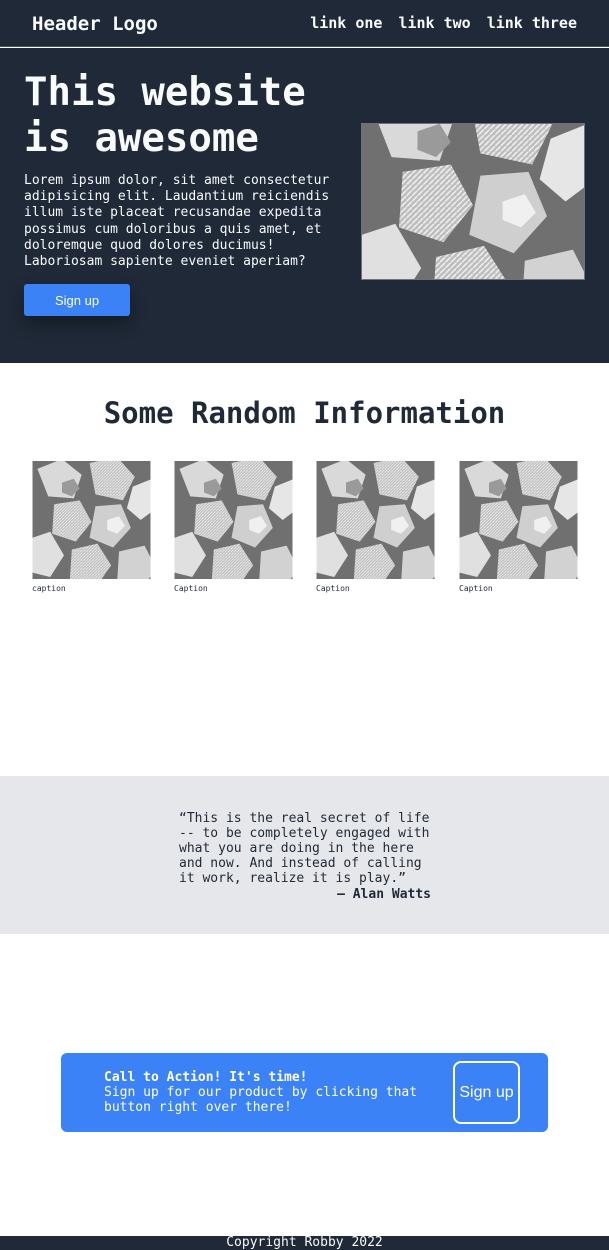  Describe the element at coordinates (434, 23) in the screenshot. I see `nav-link-two: link two` at that location.